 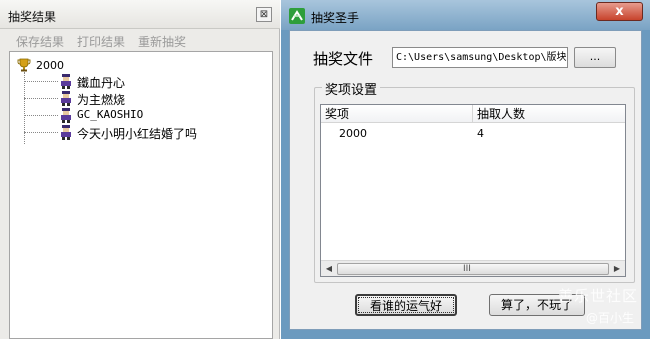 I want to click on menu-print-results: 打印结果, so click(x=101, y=41).